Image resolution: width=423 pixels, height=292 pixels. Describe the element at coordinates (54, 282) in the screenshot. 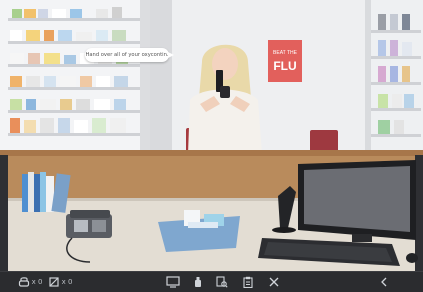

I see `no-drug-icon` at that location.